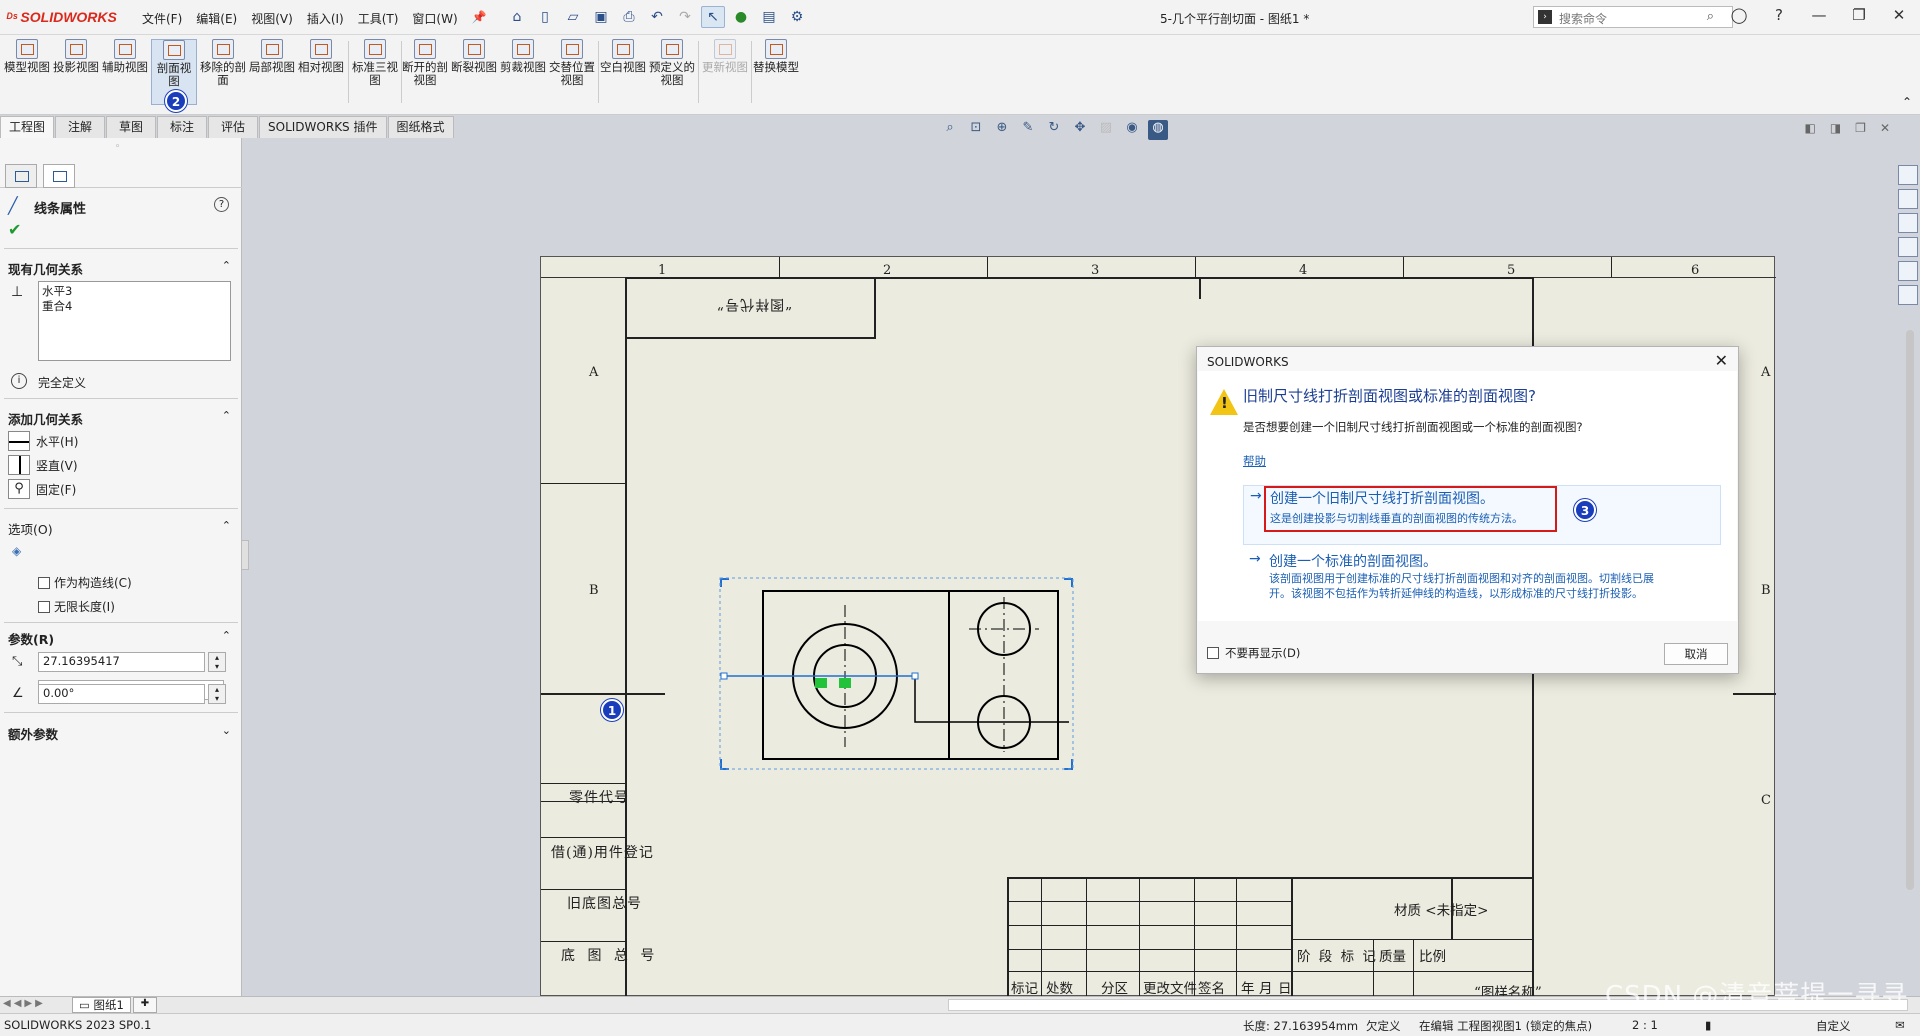  I want to click on relative-view-button: 相对视图, so click(321, 72).